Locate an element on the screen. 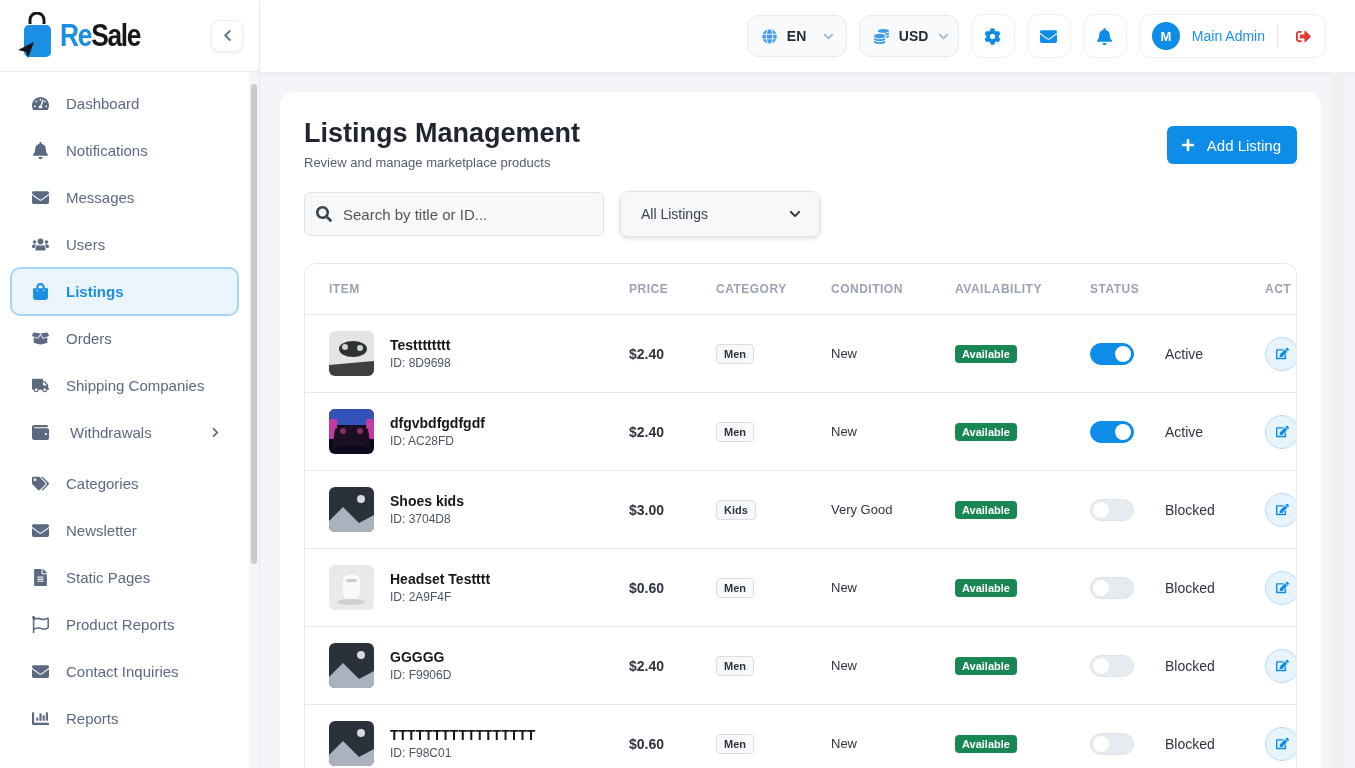 This screenshot has width=1355, height=768. flag-icon is located at coordinates (40, 624).